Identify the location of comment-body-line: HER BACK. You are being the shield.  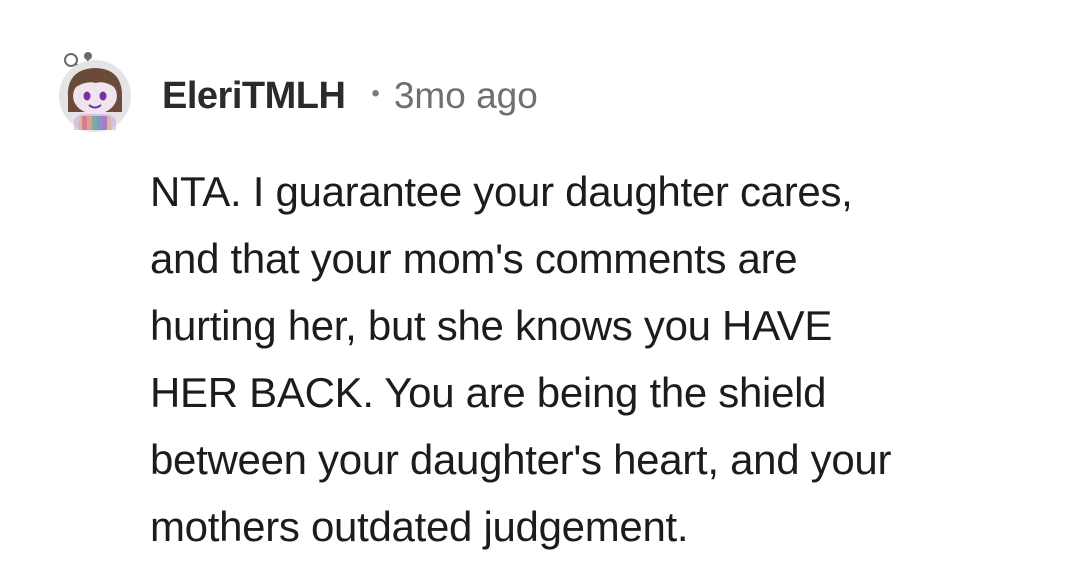
(488, 392).